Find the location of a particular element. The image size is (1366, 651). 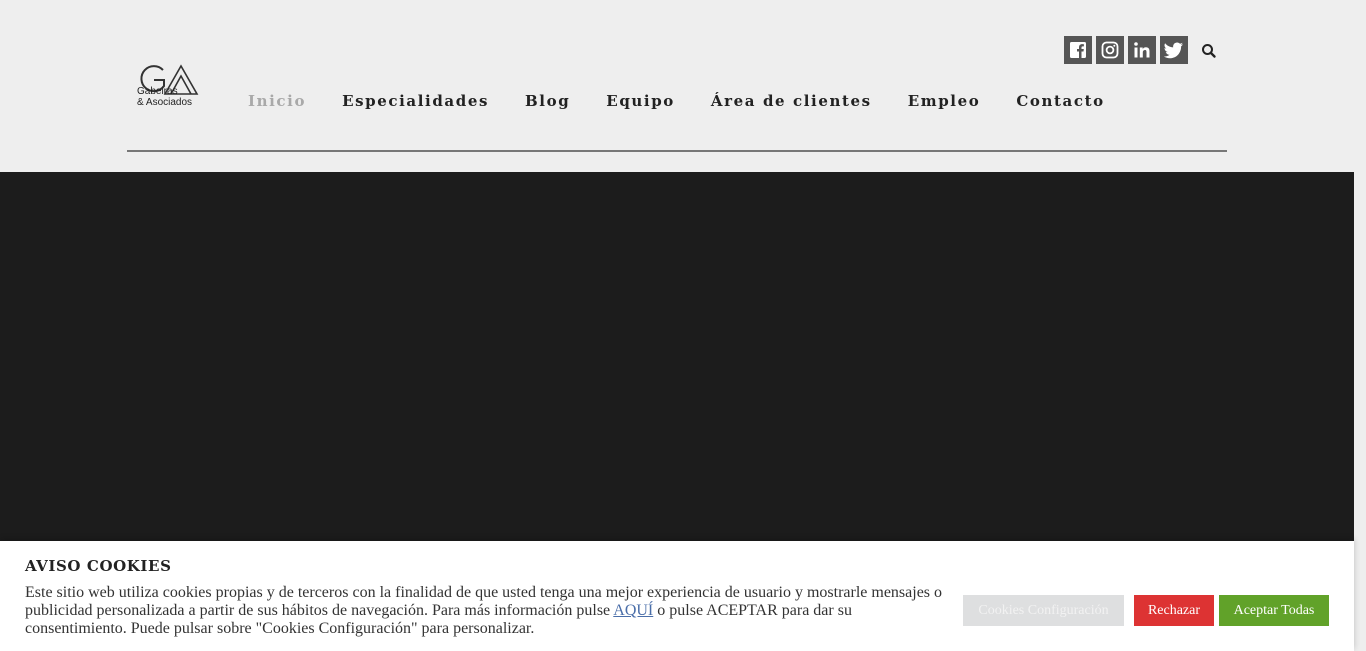

search-icon is located at coordinates (1209, 51).